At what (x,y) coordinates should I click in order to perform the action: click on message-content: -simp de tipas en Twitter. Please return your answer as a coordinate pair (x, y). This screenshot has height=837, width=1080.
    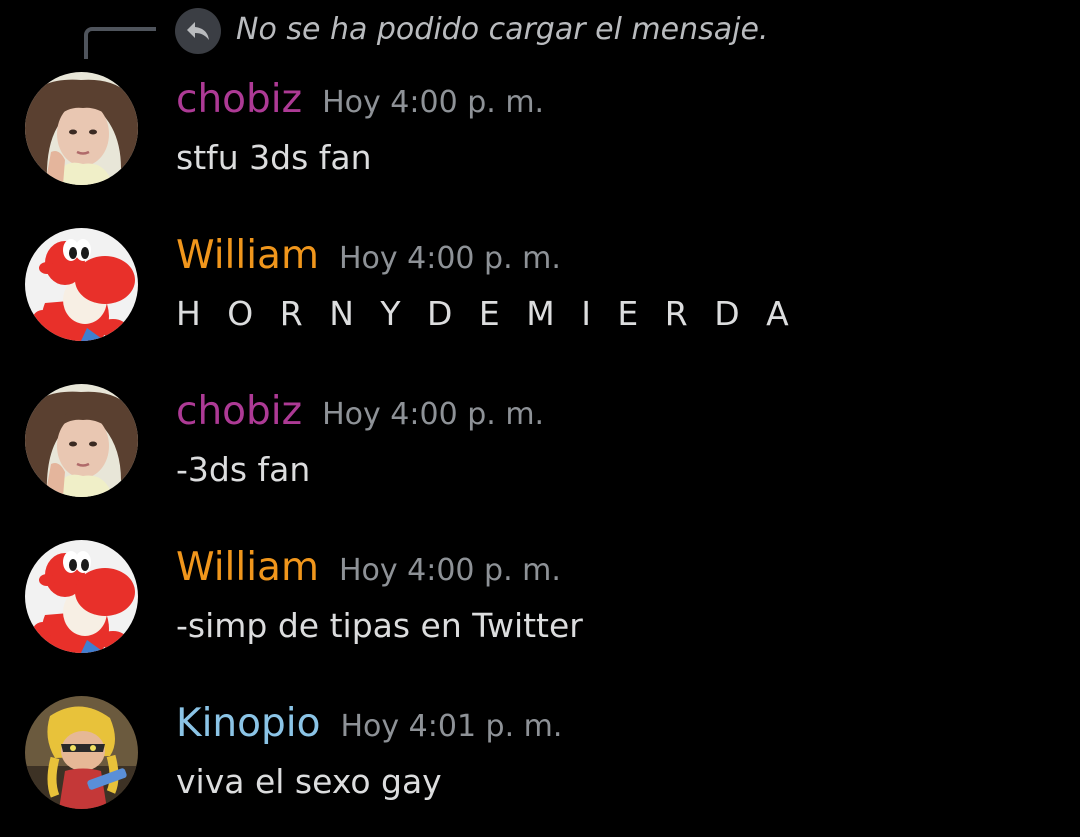
    Looking at the image, I should click on (379, 625).